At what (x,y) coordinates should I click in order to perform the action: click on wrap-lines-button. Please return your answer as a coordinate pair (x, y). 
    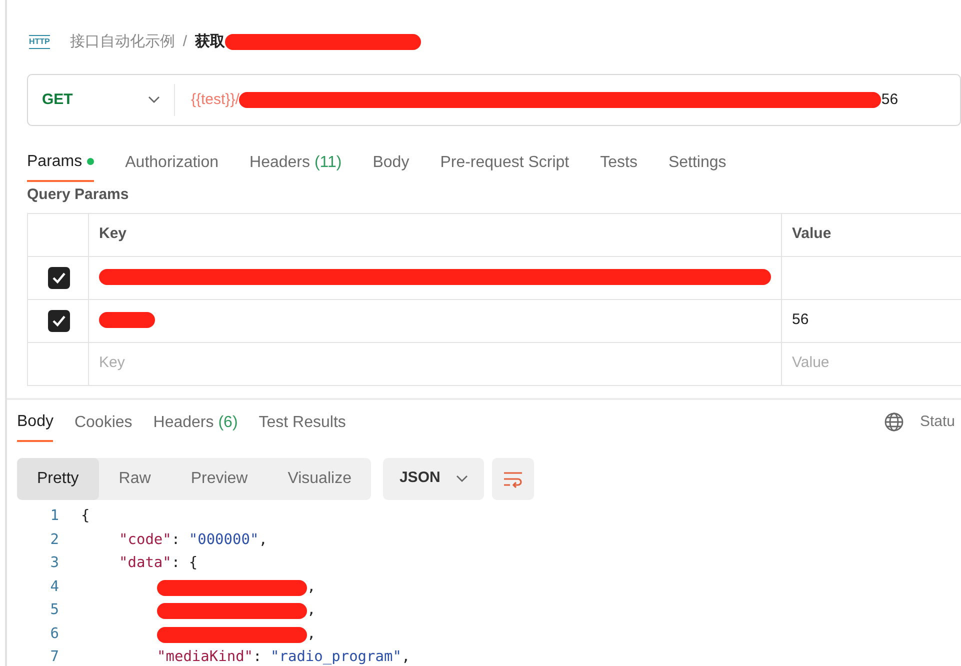
    Looking at the image, I should click on (513, 479).